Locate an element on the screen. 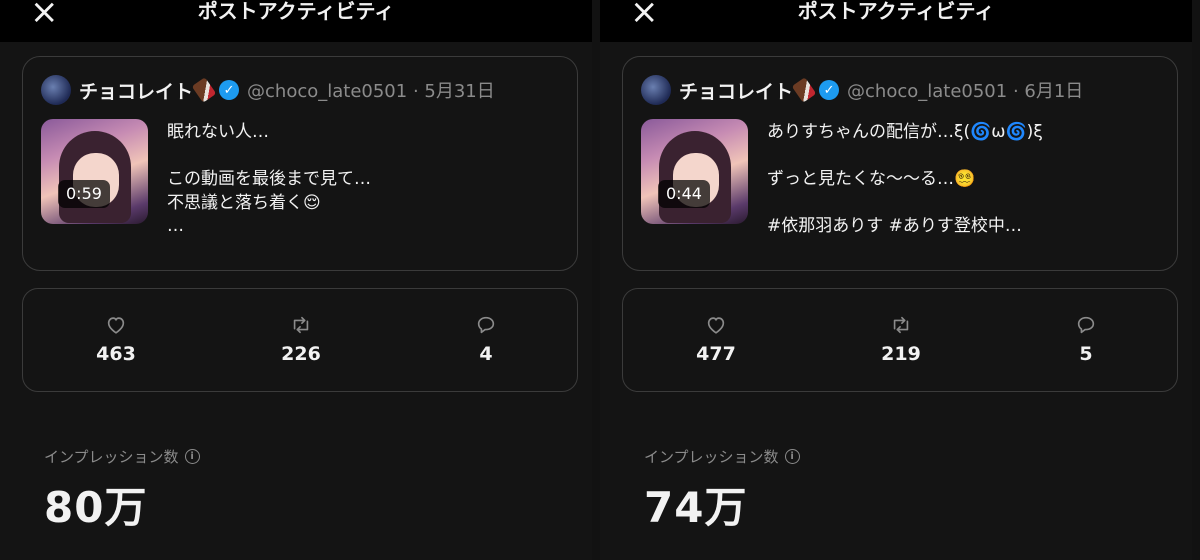  reposts-stat: 226 is located at coordinates (301, 339).